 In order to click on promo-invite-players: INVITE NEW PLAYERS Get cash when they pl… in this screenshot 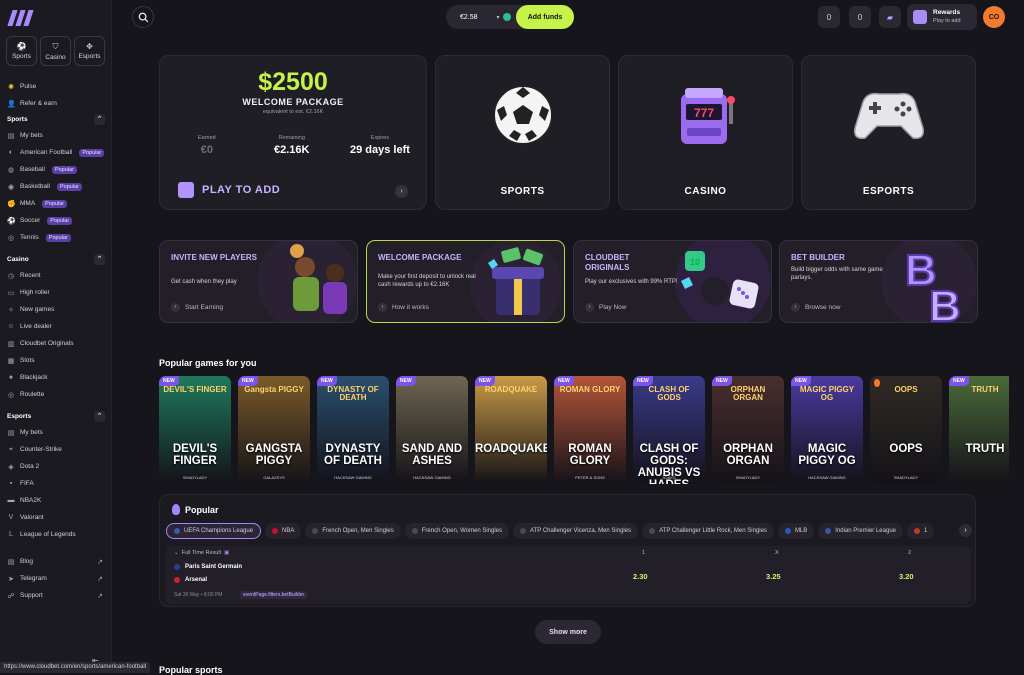, I will do `click(258, 281)`.